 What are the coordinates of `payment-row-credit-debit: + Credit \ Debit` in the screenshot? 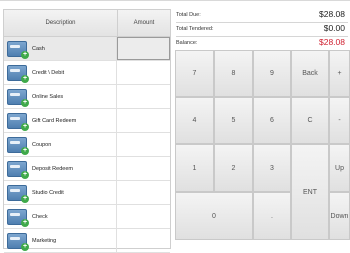 It's located at (87, 73).